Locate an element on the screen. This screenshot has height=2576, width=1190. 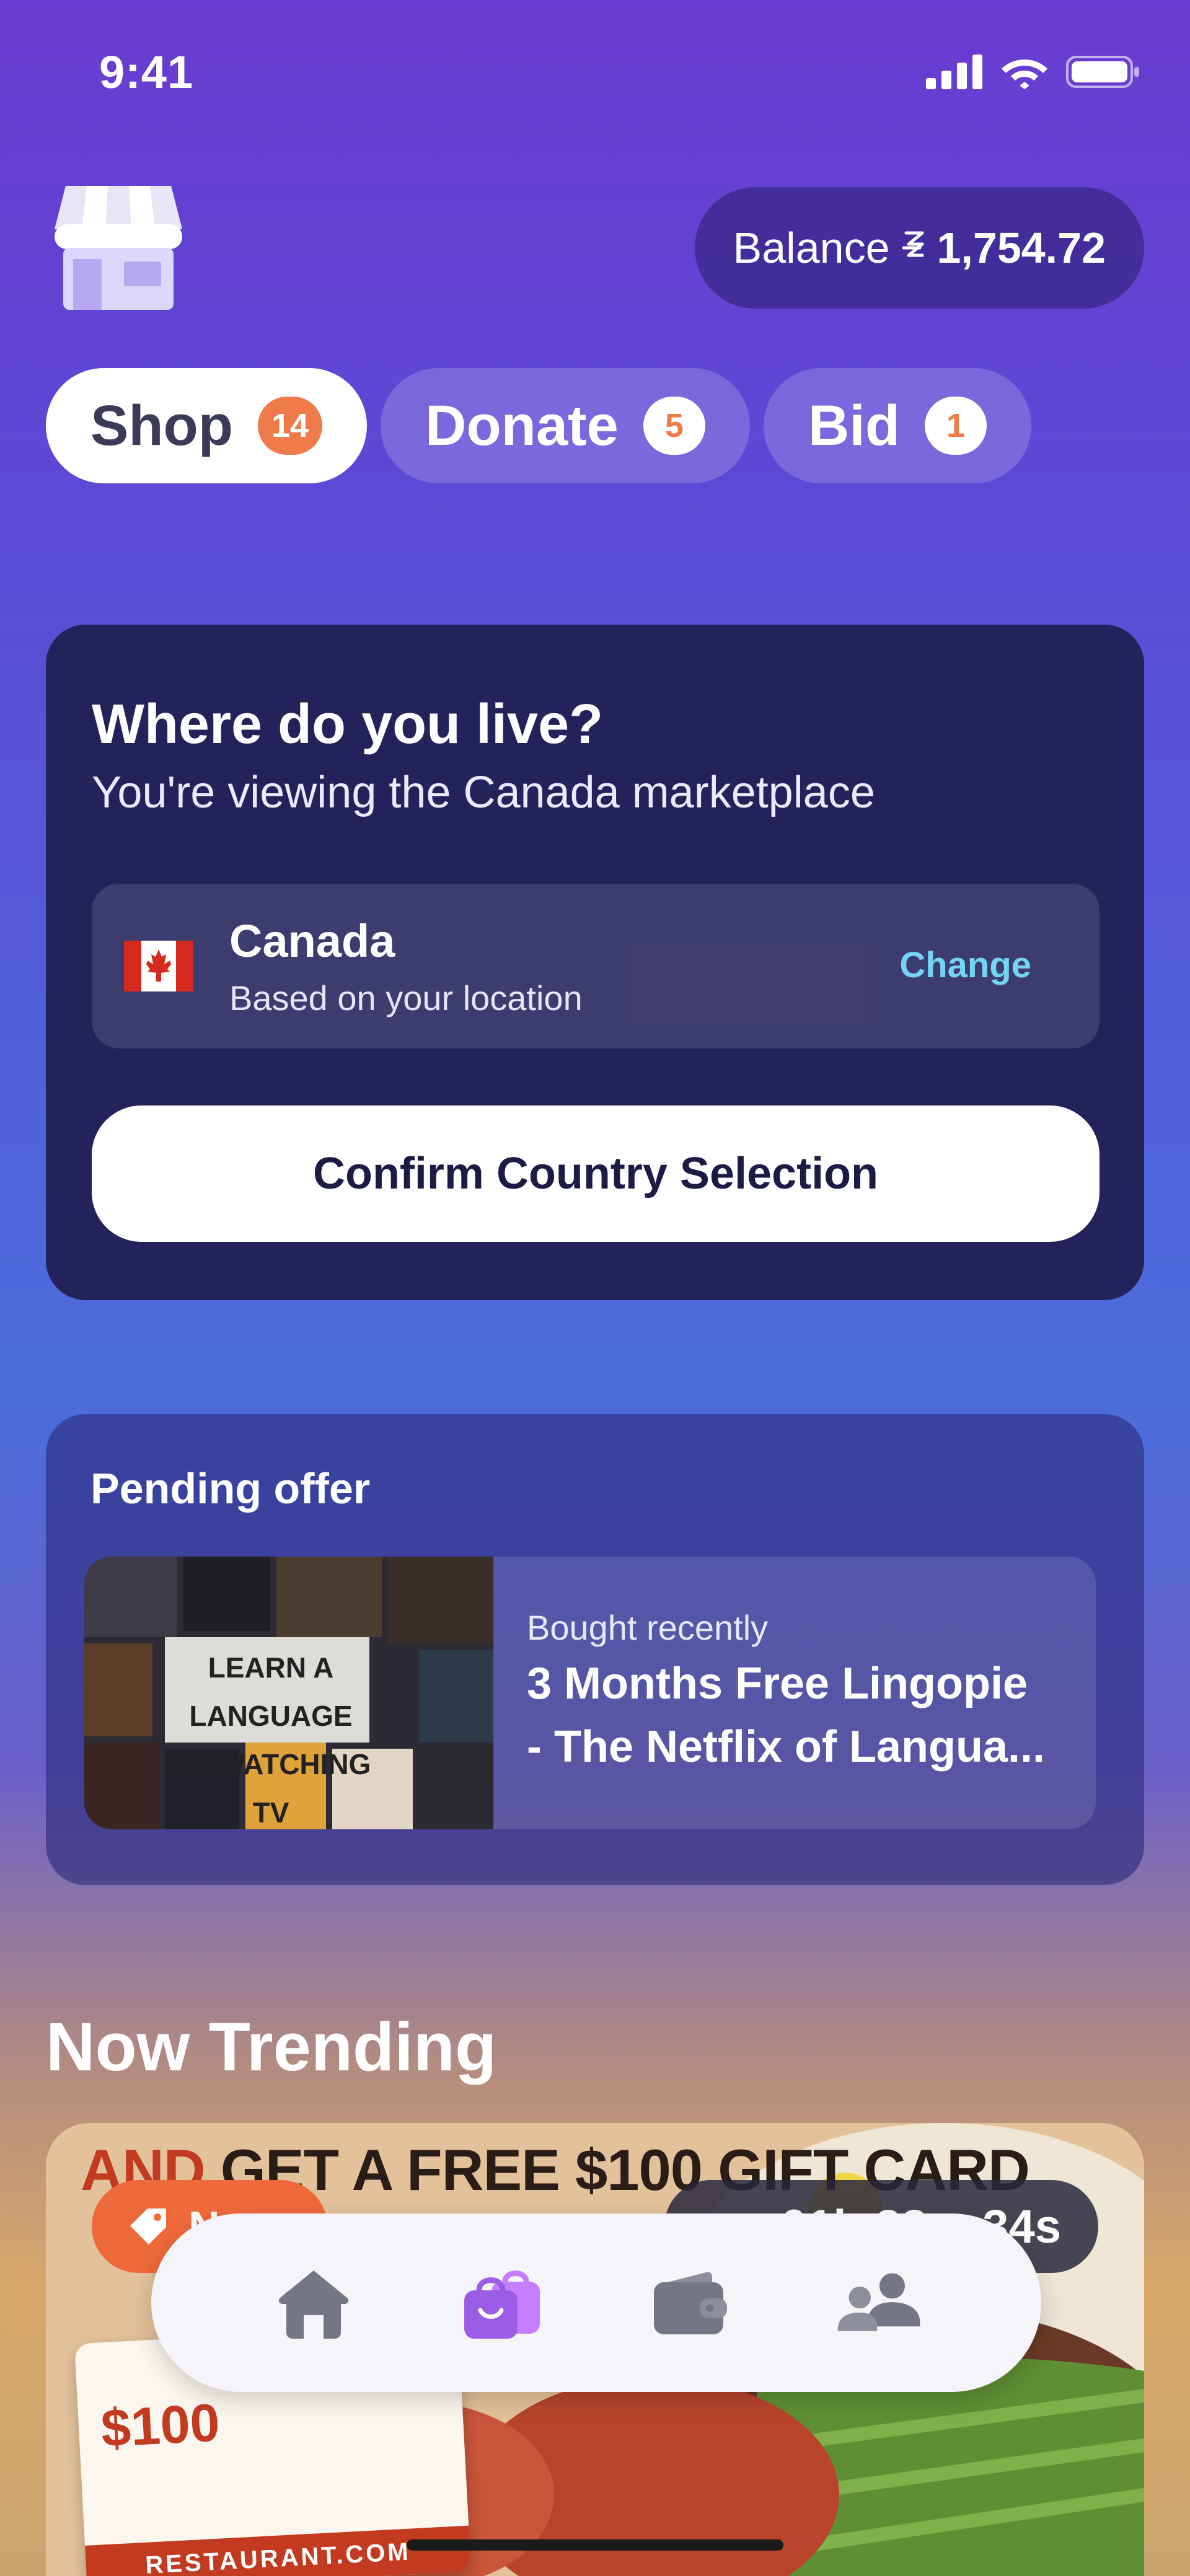
gift-card-brand: RESTAURANT.COM is located at coordinates (278, 2551).